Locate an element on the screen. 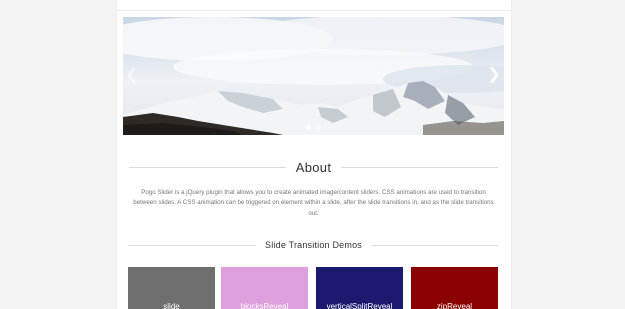 The image size is (625, 309). demo-tile-blocksreveal: blocksReveal is located at coordinates (264, 288).